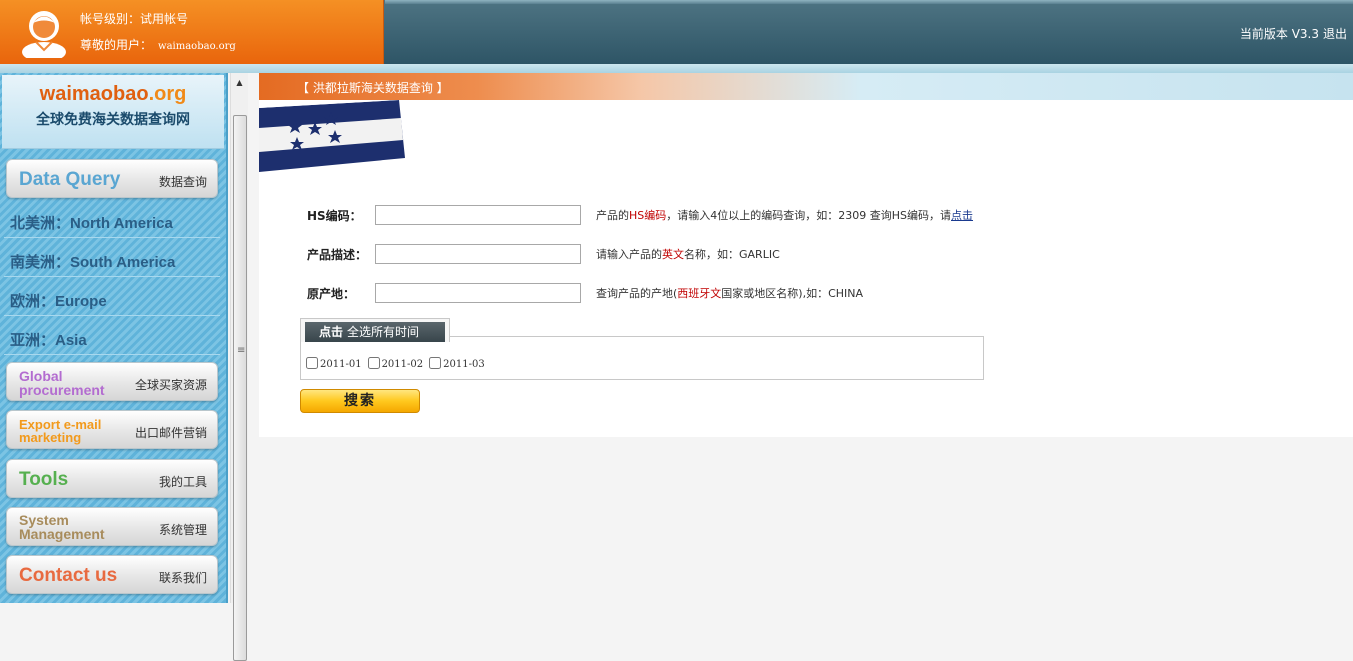 This screenshot has width=1353, height=661. I want to click on origin-label: 原产地：, so click(331, 294).